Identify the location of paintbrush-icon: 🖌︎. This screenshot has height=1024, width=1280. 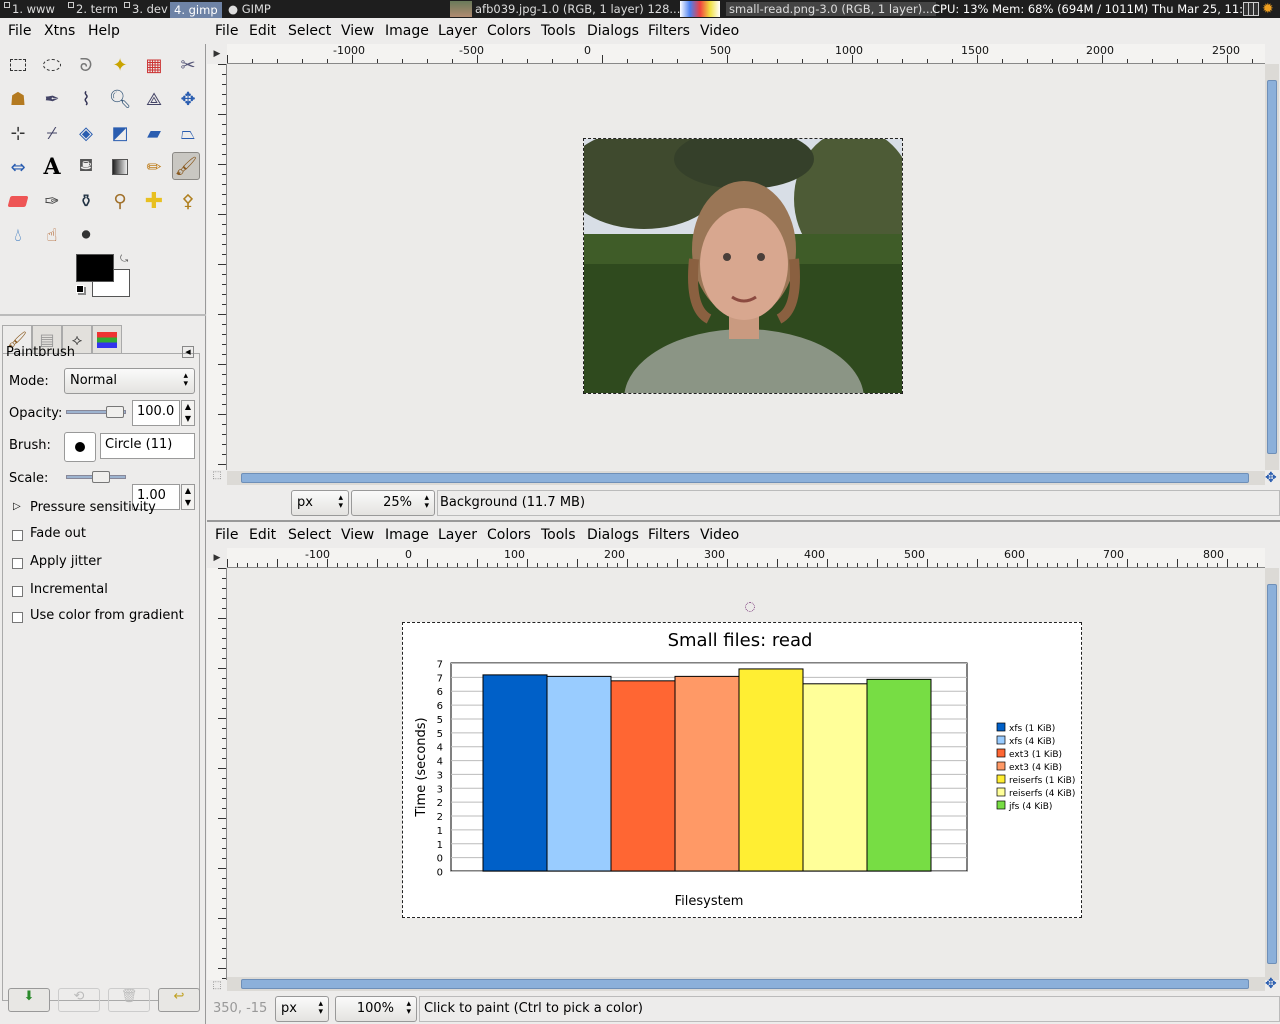
(186, 166).